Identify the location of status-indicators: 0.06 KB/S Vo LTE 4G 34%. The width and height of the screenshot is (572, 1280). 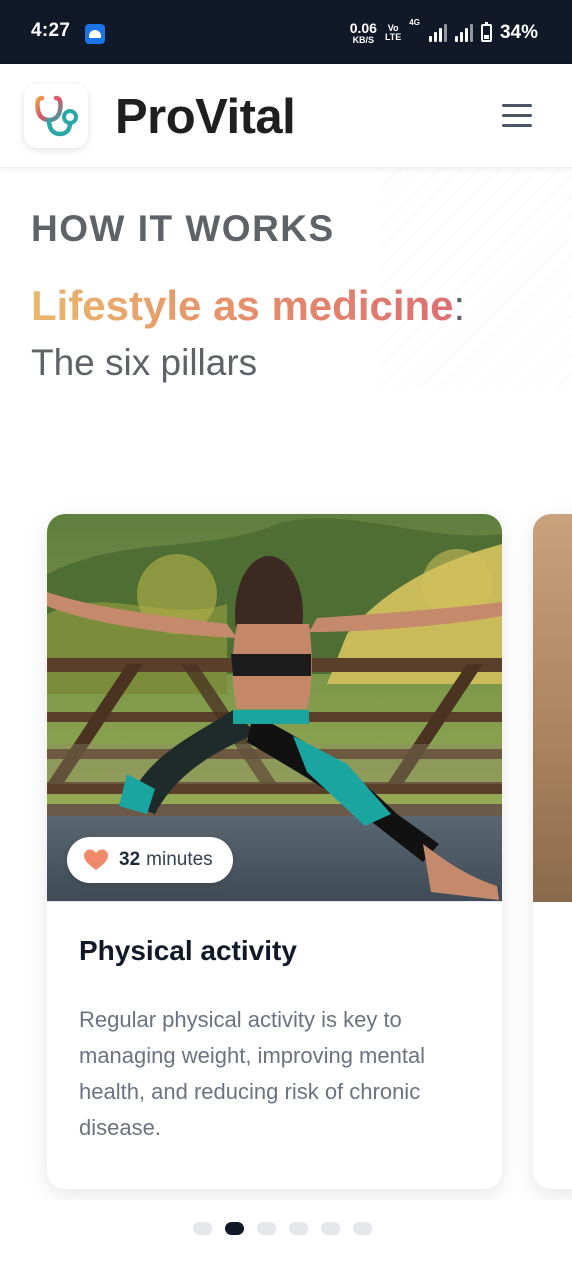
(444, 33).